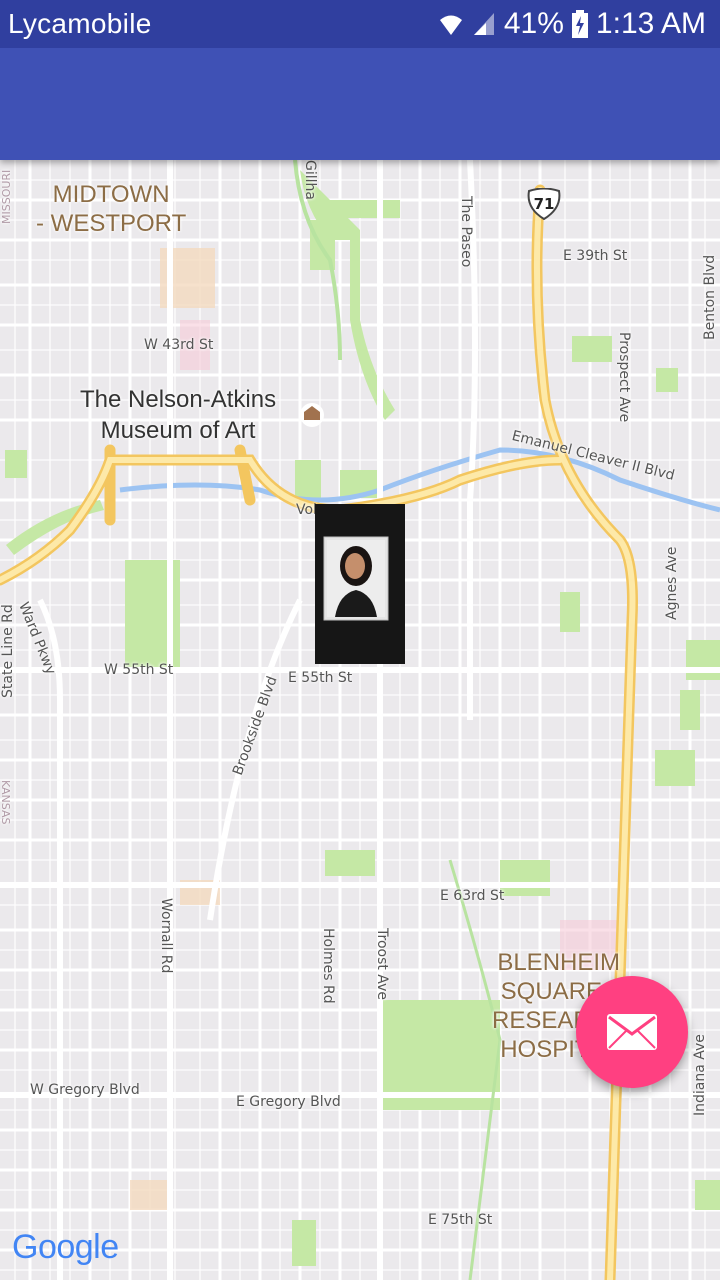 This screenshot has height=1280, width=720. Describe the element at coordinates (178, 399) in the screenshot. I see `poi-line: The Nelson-Atkins` at that location.